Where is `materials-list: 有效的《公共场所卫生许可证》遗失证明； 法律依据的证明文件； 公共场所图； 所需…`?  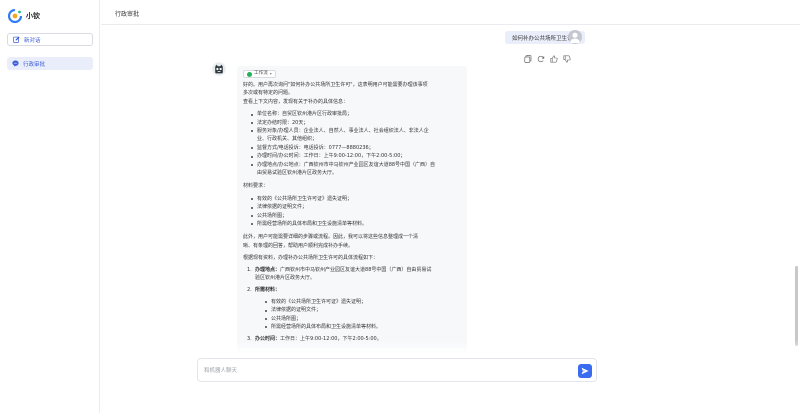 materials-list: 有效的《公共场所卫生许可证》遗失证明； 法律依据的证明文件； 公共场所图； 所需… is located at coordinates (356, 212).